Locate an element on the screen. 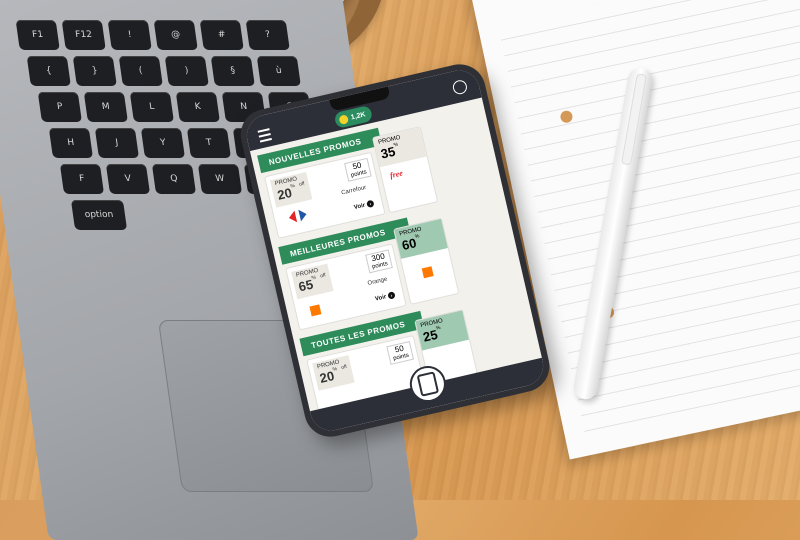  keyboard-key: P is located at coordinates (59, 107).